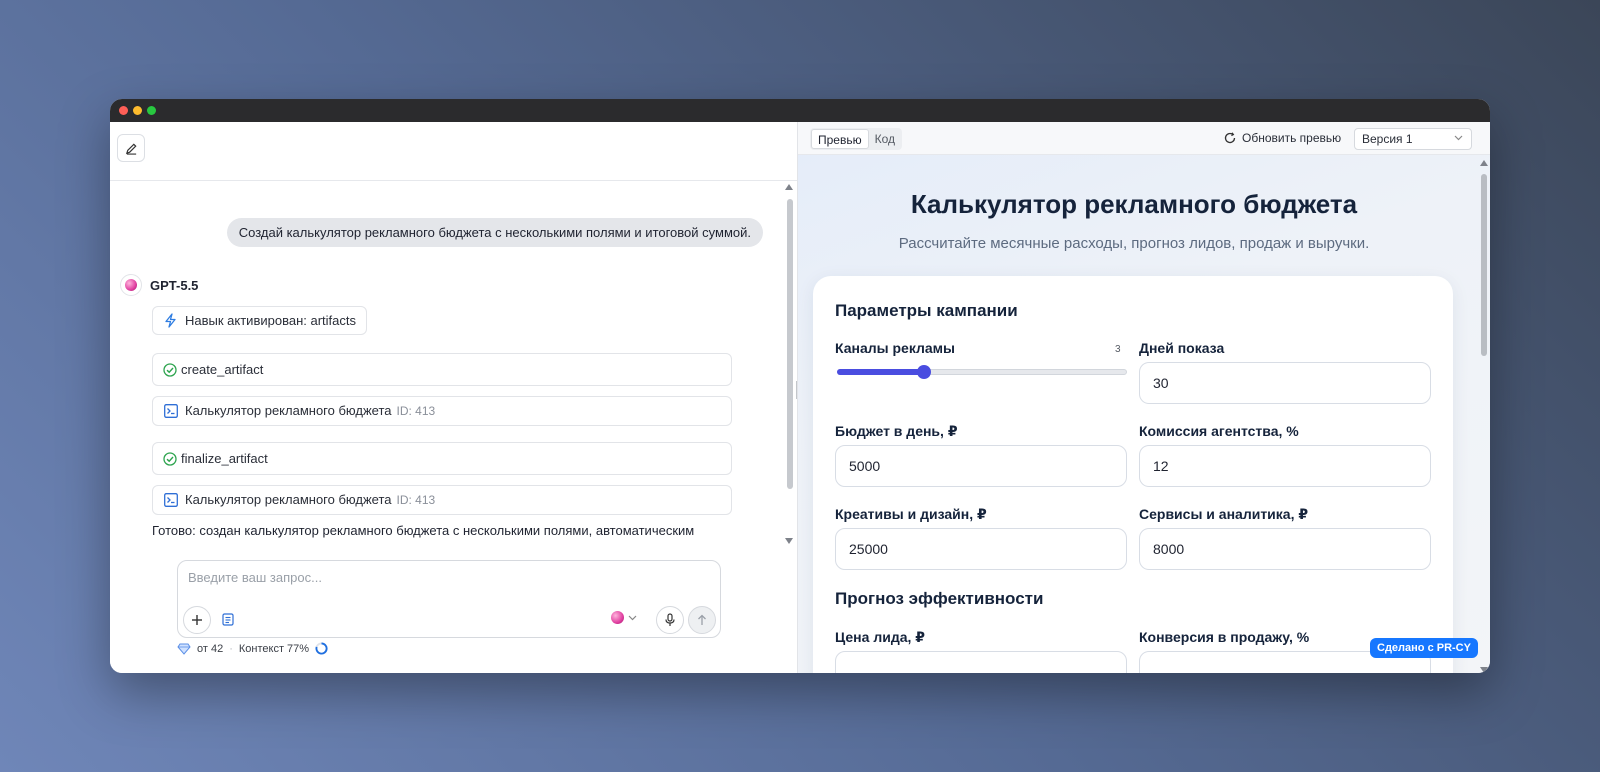 Image resolution: width=1600 pixels, height=772 pixels. I want to click on refresh-label: Обновить превью, so click(1292, 138).